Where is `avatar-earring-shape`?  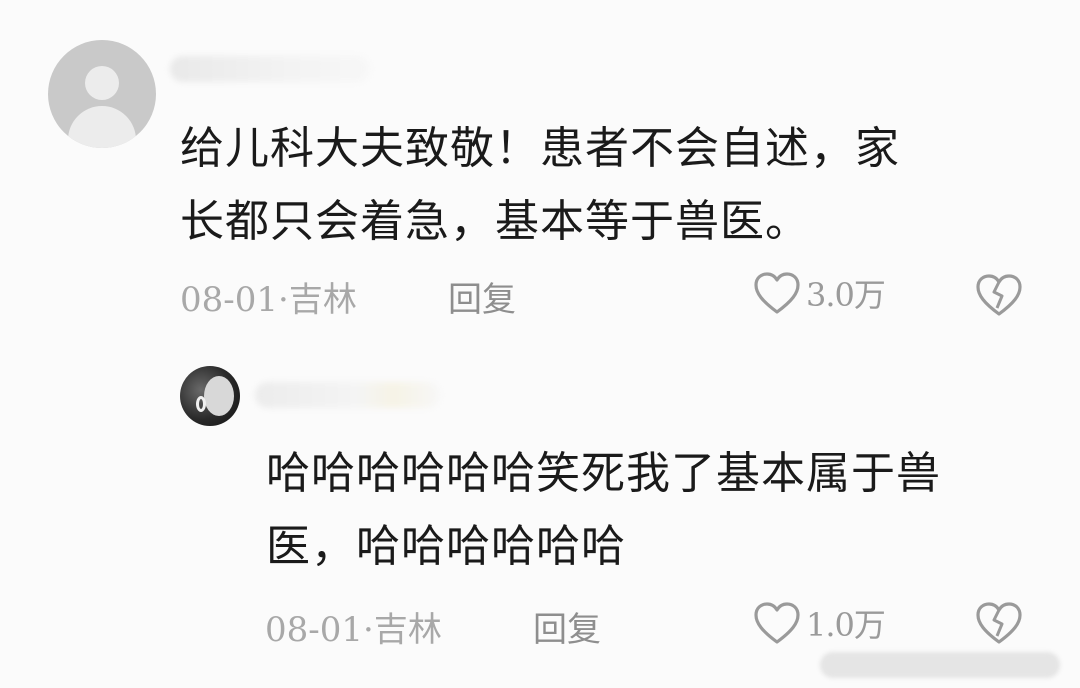
avatar-earring-shape is located at coordinates (201, 404).